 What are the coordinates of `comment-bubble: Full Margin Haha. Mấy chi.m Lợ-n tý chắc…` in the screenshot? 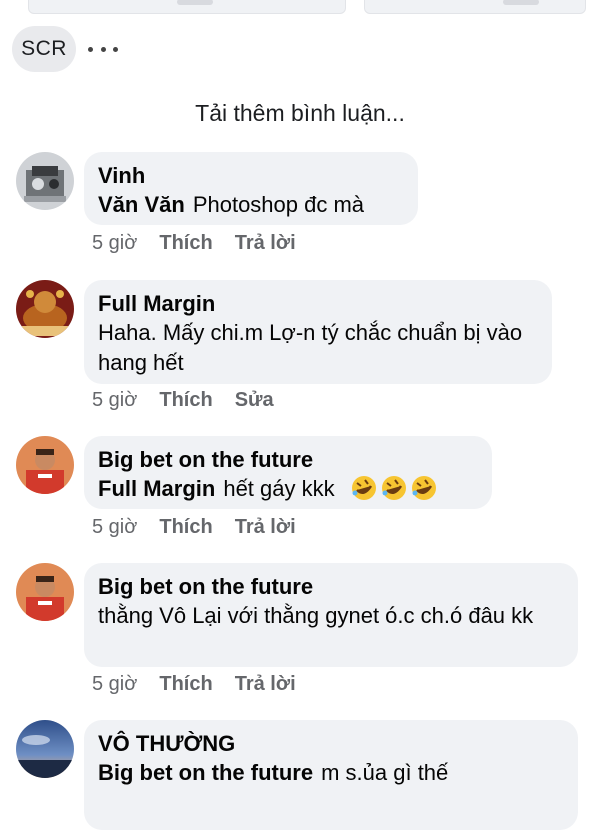 It's located at (318, 332).